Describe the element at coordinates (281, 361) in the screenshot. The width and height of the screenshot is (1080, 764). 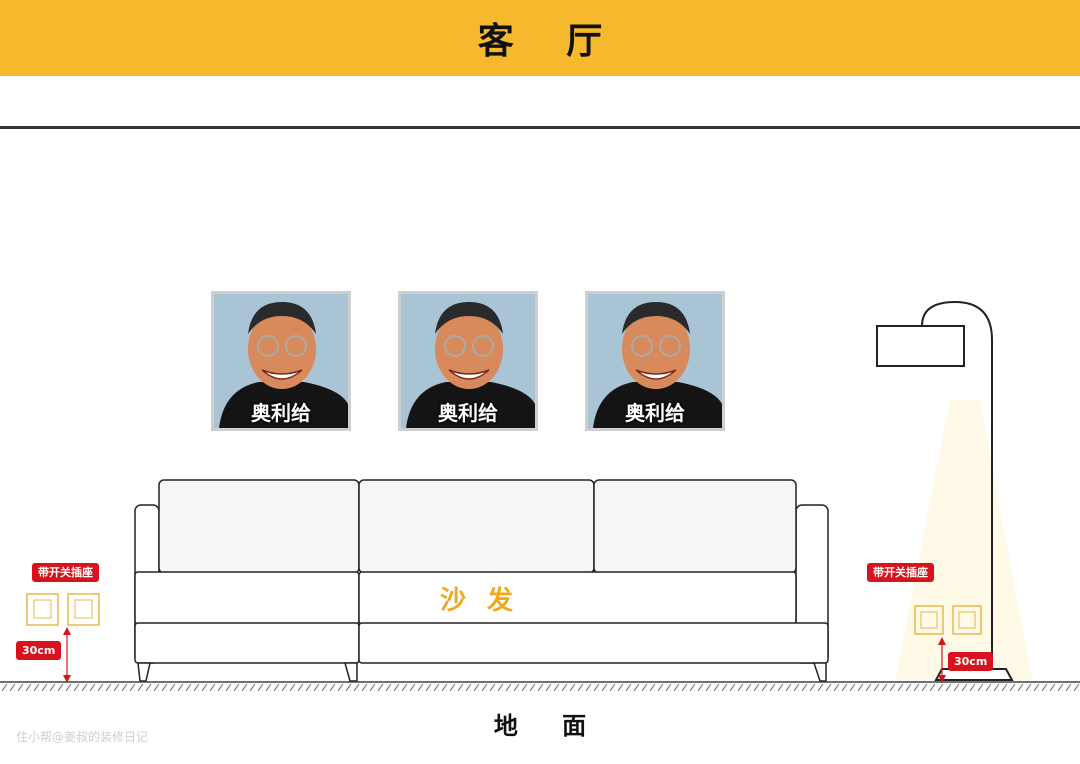
I see `portrait-frame-1: 奥利给` at that location.